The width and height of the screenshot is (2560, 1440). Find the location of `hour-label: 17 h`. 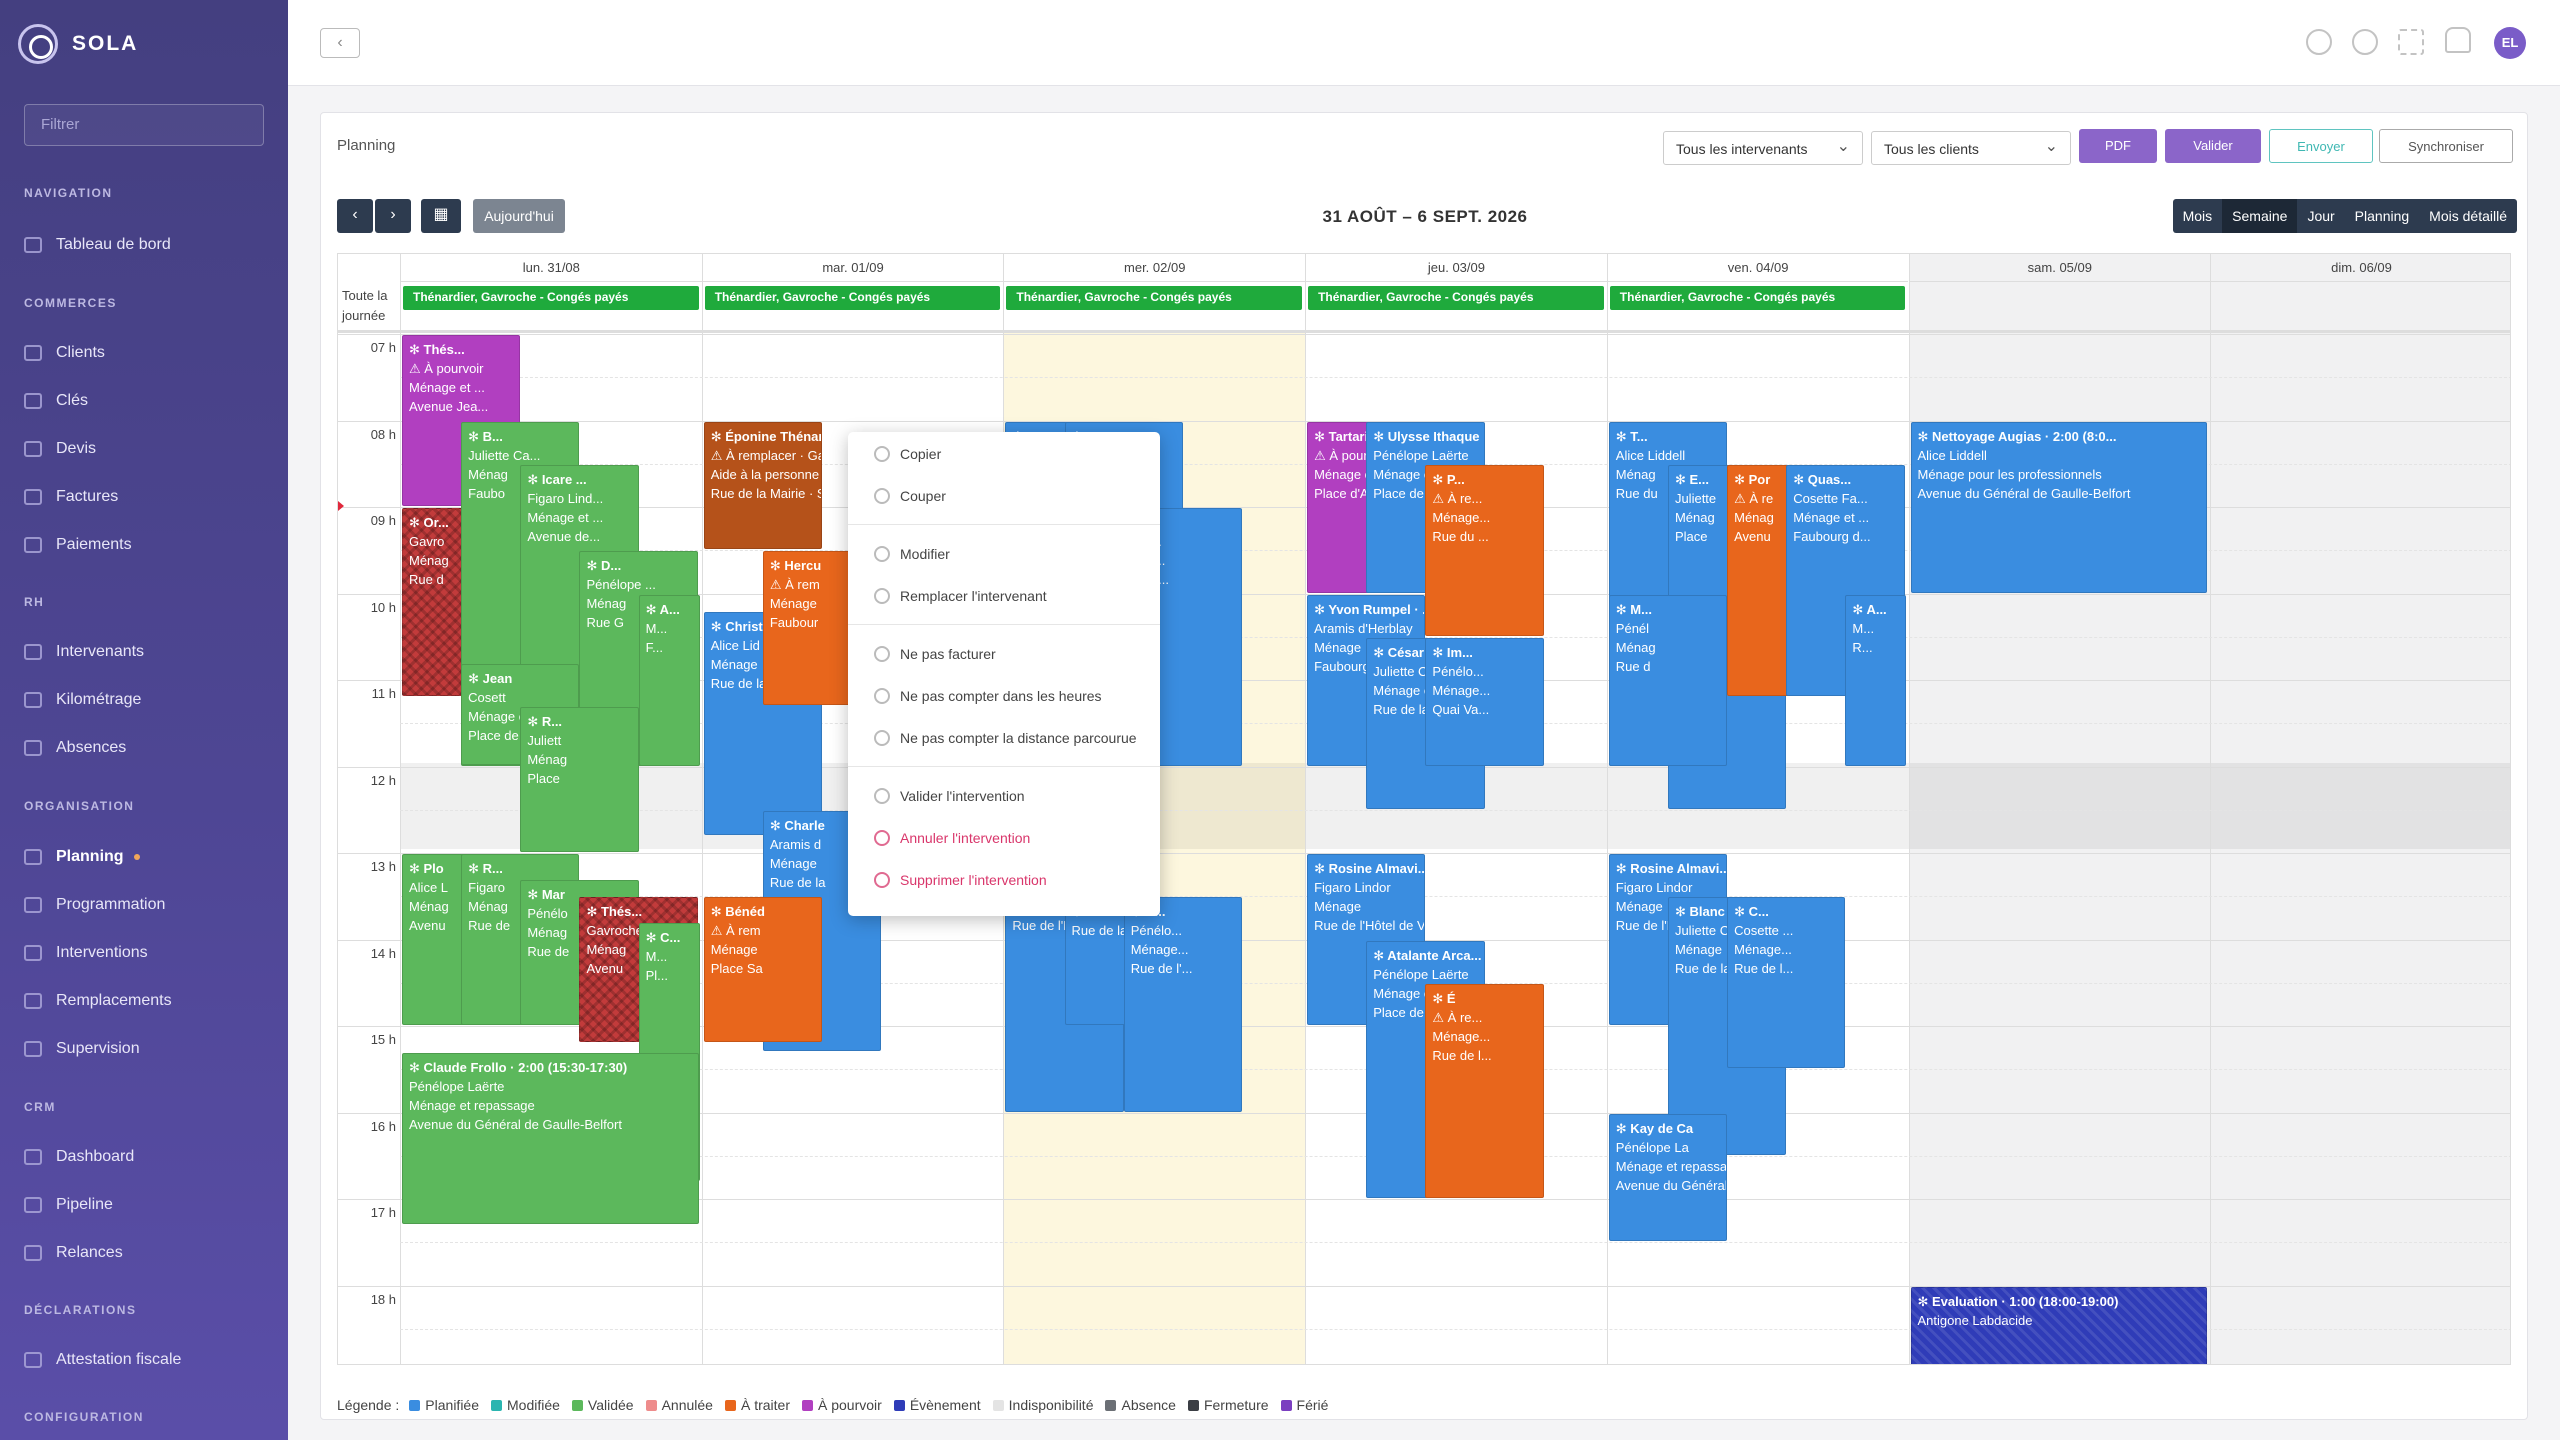

hour-label: 17 h is located at coordinates (383, 1212).